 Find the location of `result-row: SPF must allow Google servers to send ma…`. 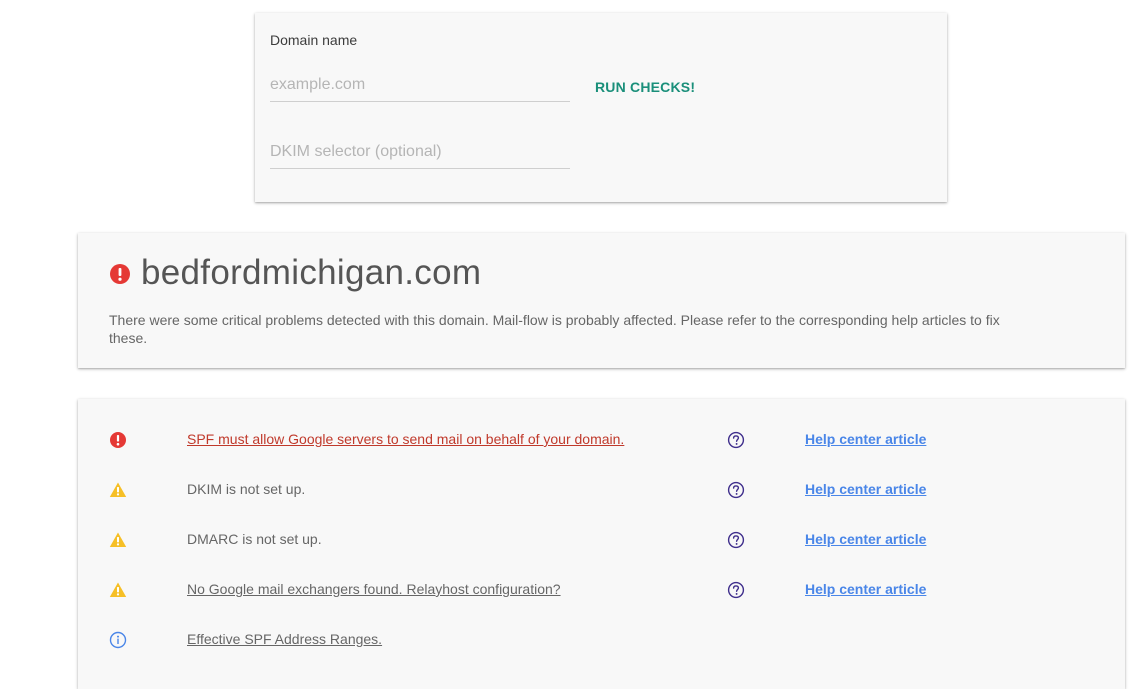

result-row: SPF must allow Google servers to send ma… is located at coordinates (601, 440).